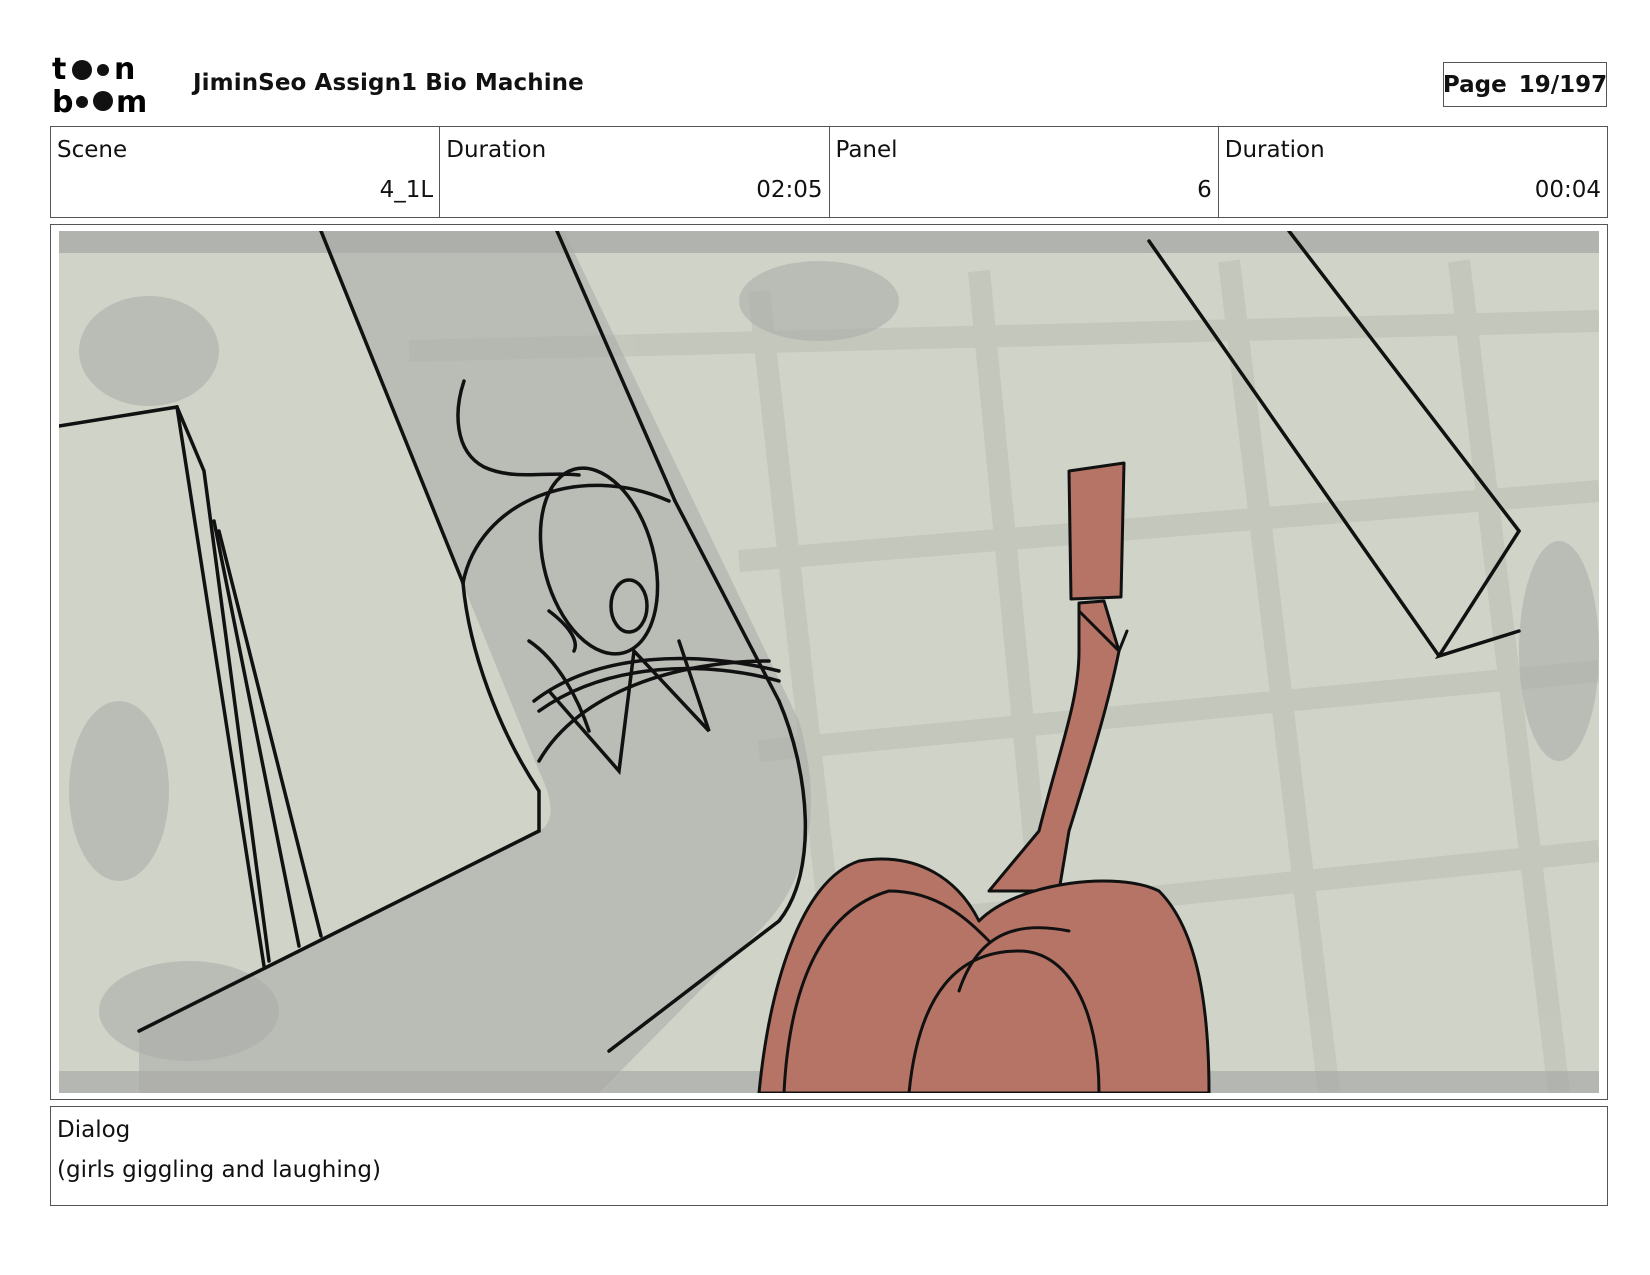 Image resolution: width=1650 pixels, height=1275 pixels. What do you see at coordinates (1474, 84) in the screenshot?
I see `page-label: Page` at bounding box center [1474, 84].